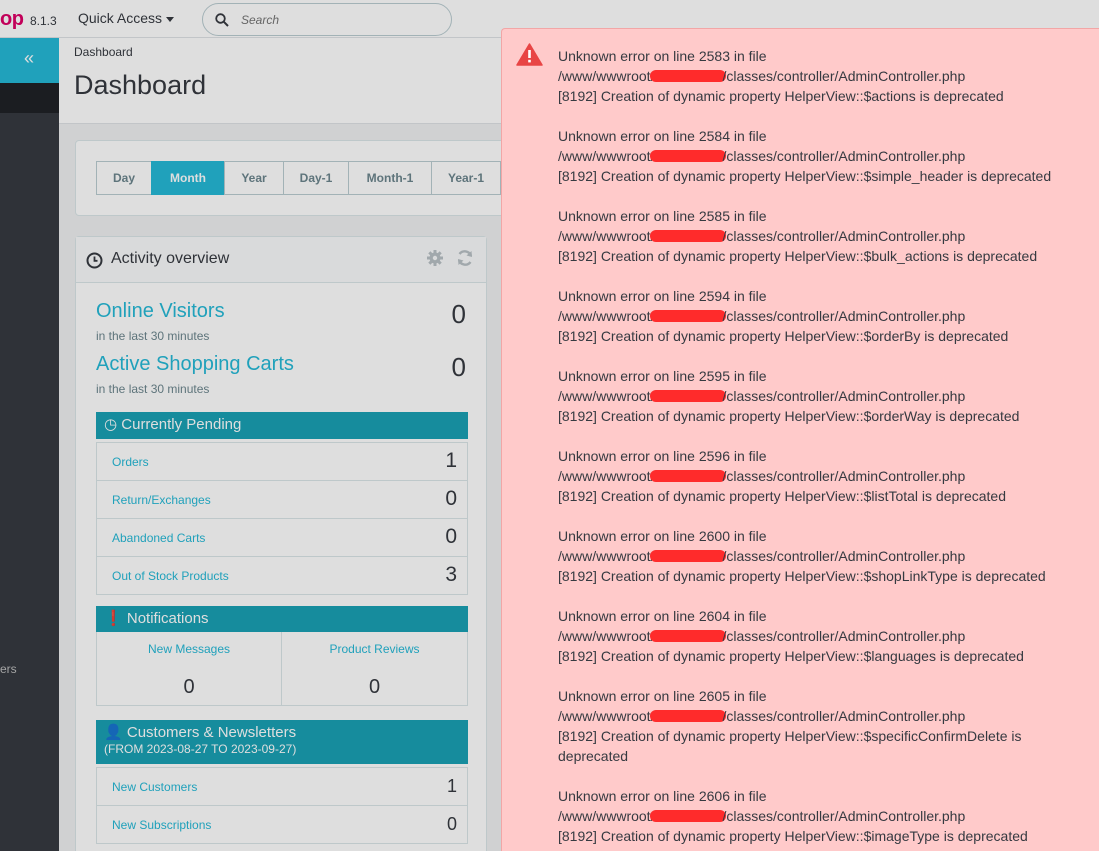 The image size is (1099, 851). What do you see at coordinates (662, 536) in the screenshot?
I see `error-line: Unknown error on line 2600 in file` at bounding box center [662, 536].